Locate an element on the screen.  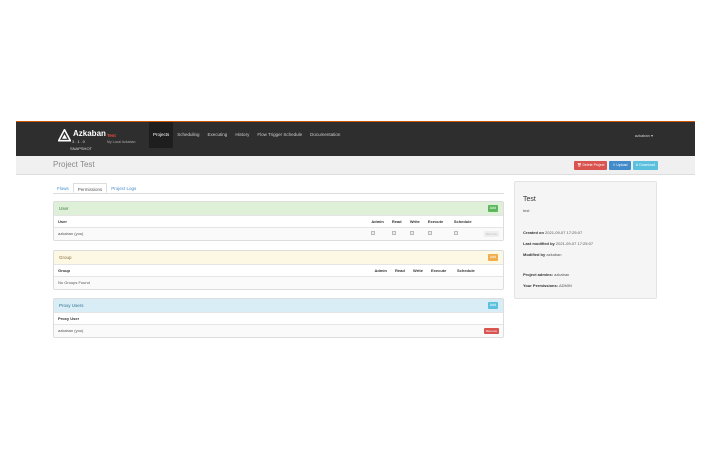
group-panel-title: Group is located at coordinates (65, 257).